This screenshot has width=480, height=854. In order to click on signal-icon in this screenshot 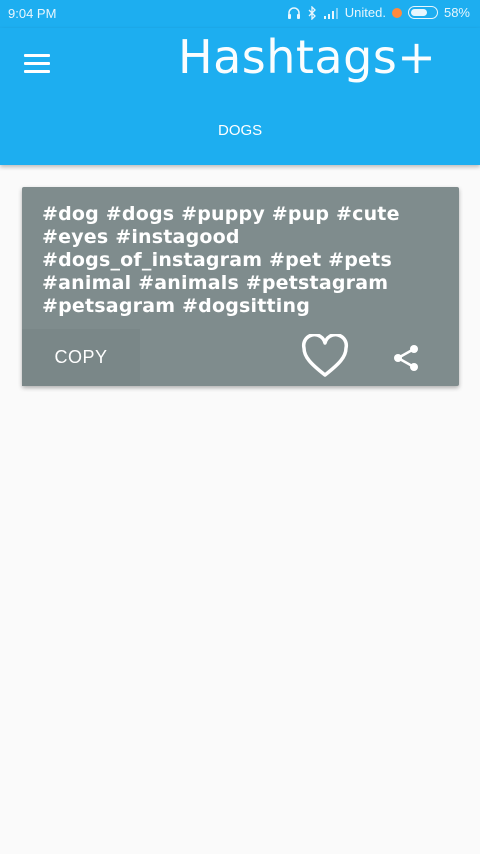, I will do `click(330, 13)`.